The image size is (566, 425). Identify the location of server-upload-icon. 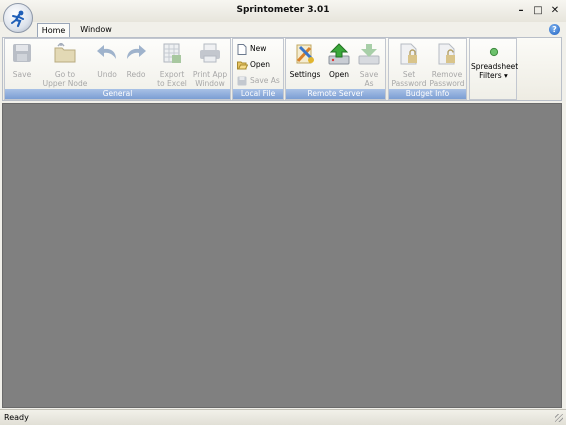
(369, 54).